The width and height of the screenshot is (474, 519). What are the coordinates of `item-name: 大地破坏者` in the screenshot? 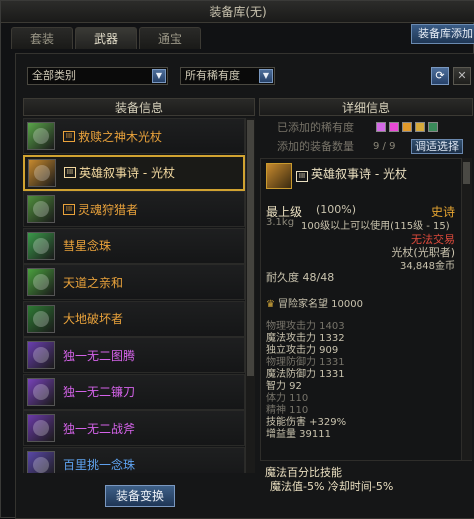 It's located at (93, 319).